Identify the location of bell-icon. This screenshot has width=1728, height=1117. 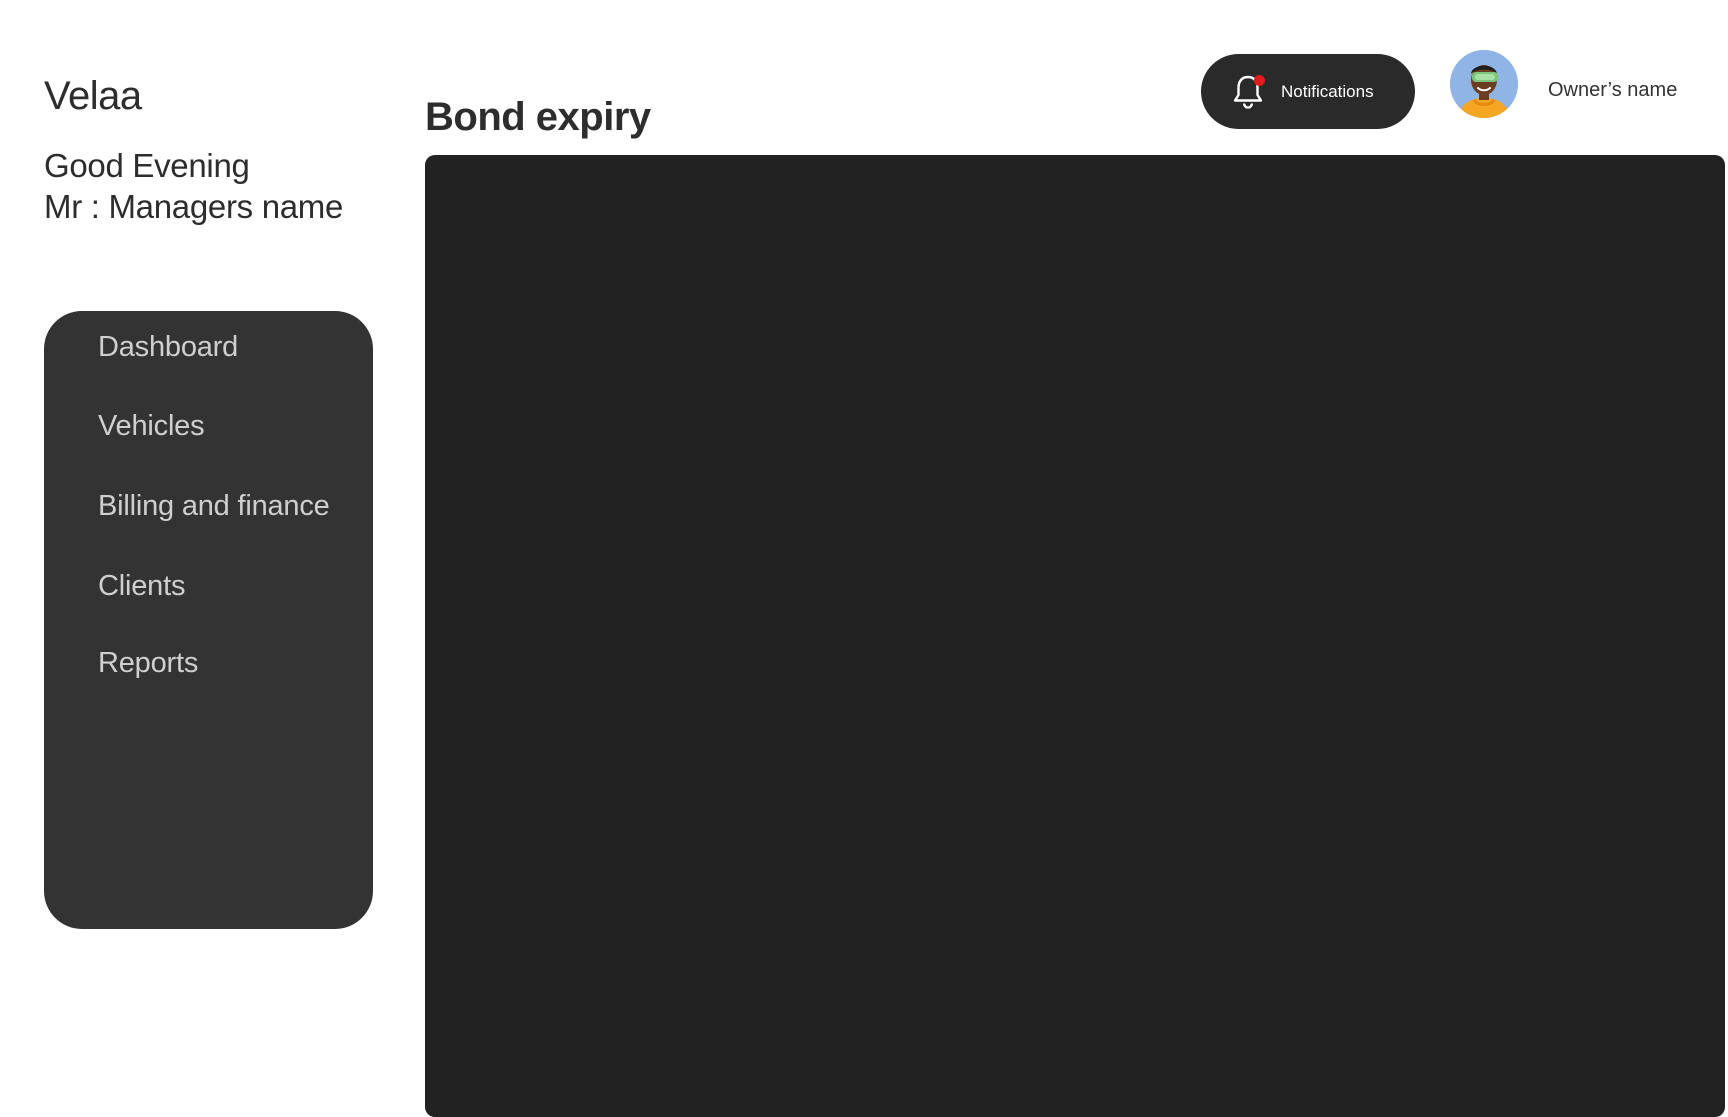
(1248, 92).